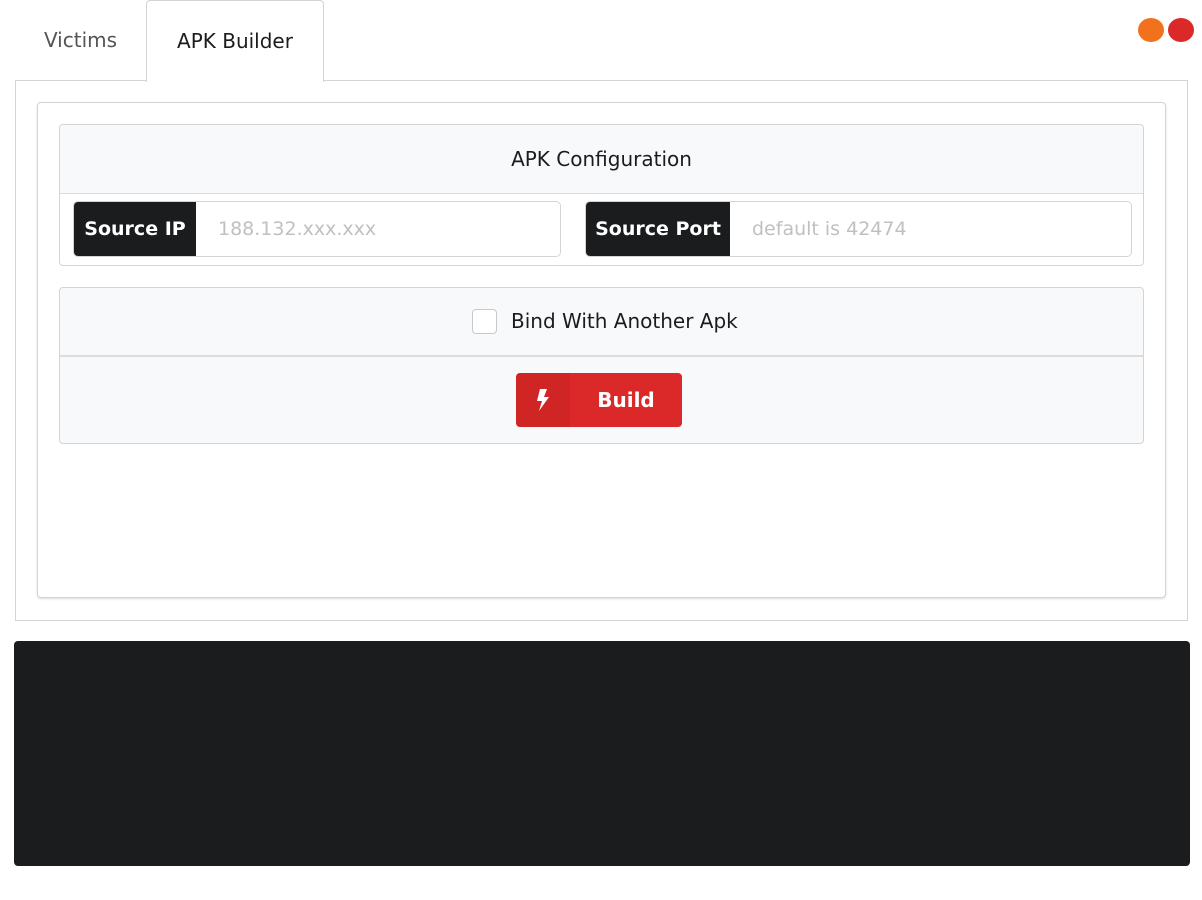 This screenshot has width=1202, height=900. What do you see at coordinates (601, 159) in the screenshot?
I see `configuration-title: APK Configuration` at bounding box center [601, 159].